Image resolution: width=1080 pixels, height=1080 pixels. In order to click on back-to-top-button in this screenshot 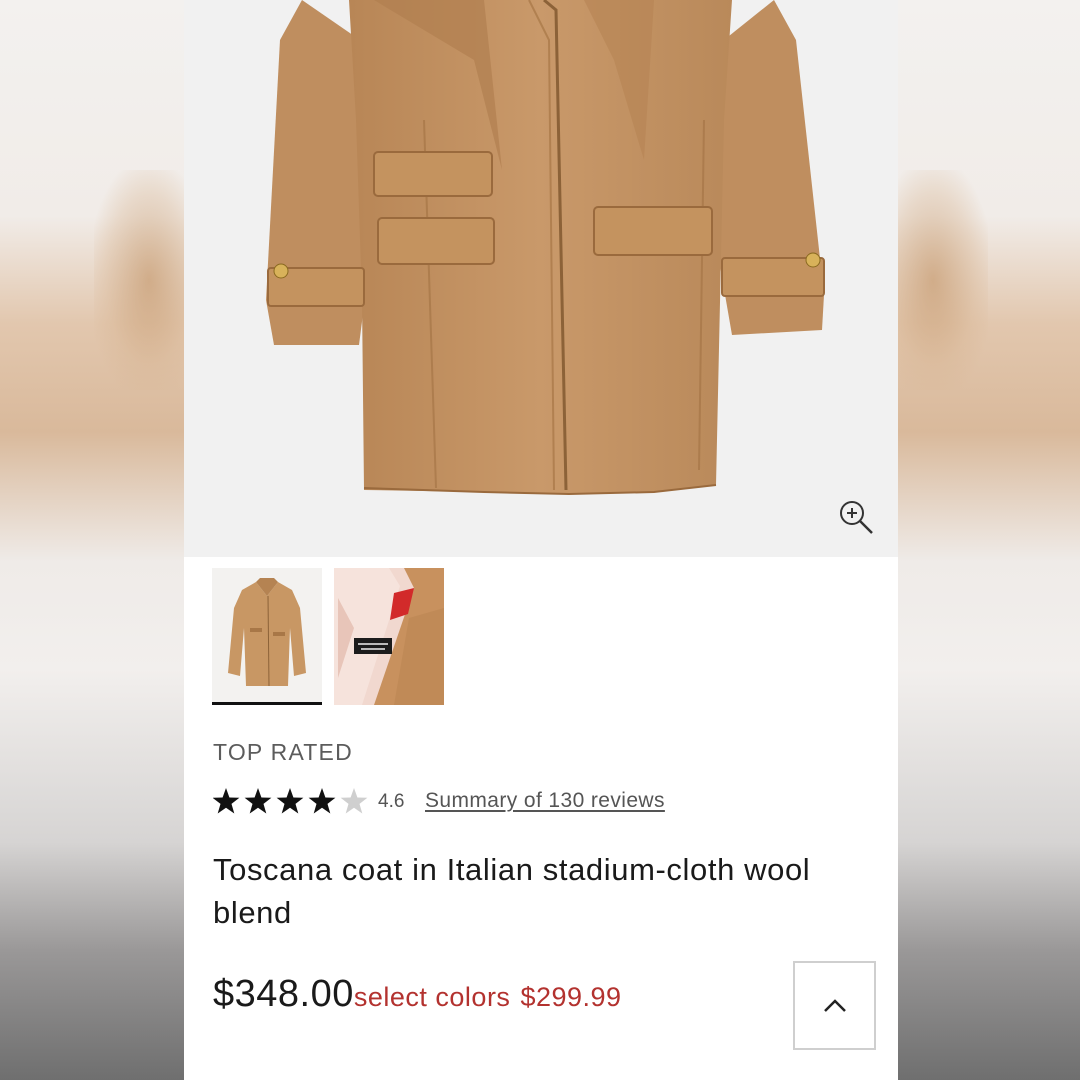, I will do `click(834, 1005)`.